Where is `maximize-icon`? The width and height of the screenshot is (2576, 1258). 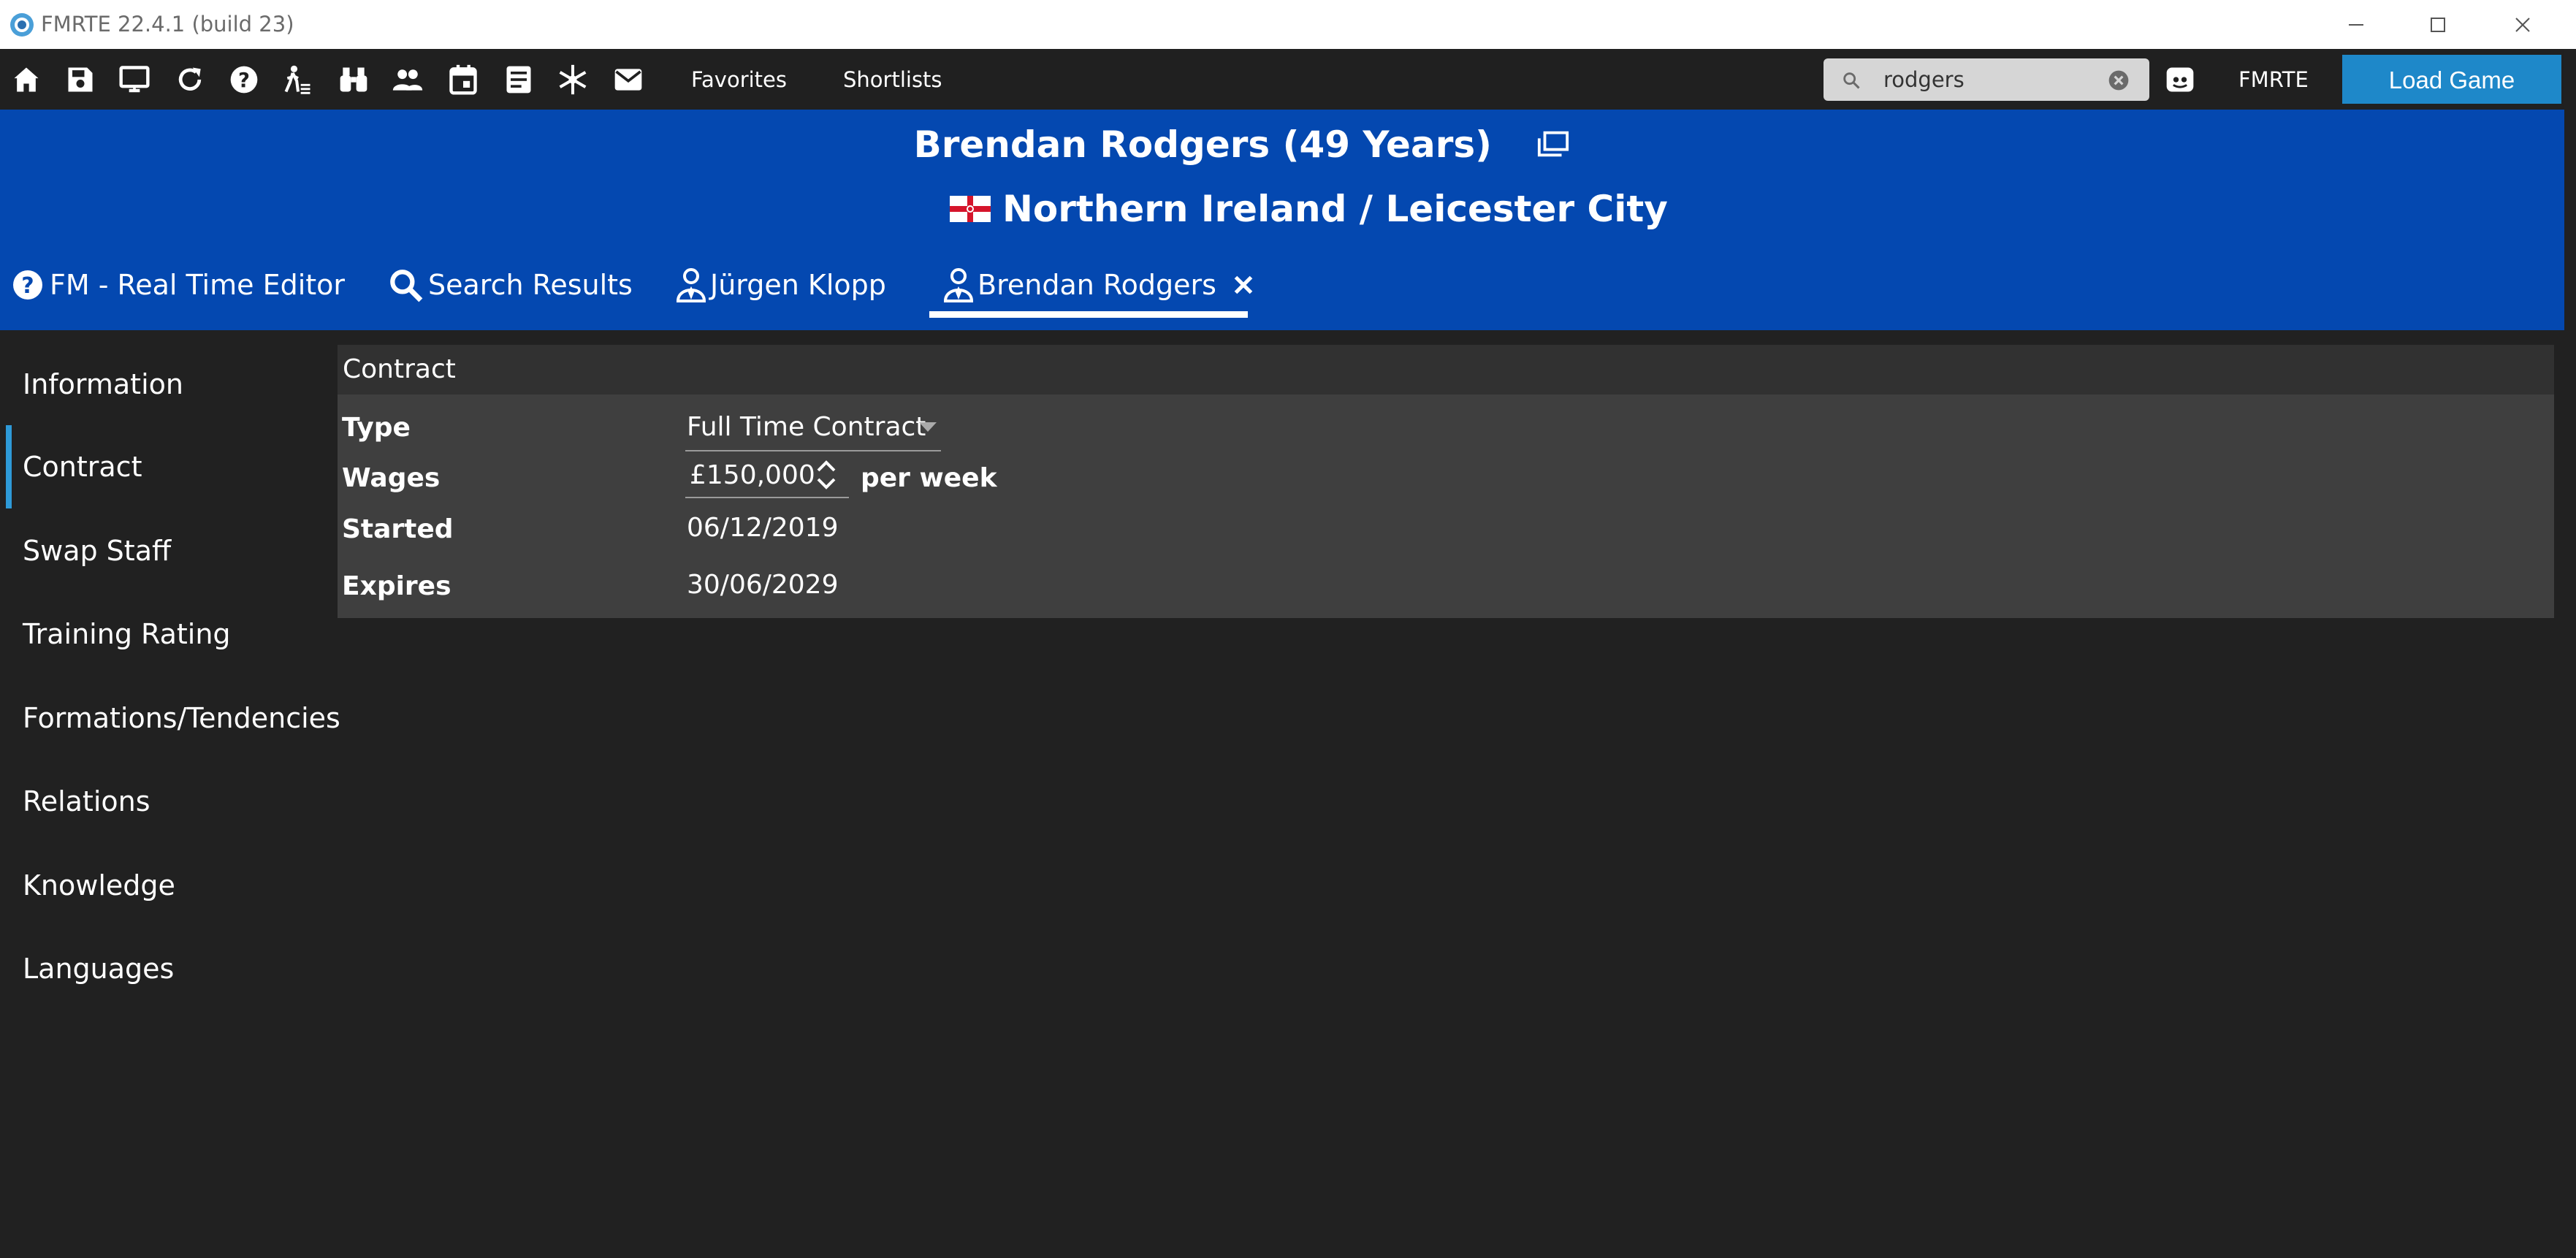 maximize-icon is located at coordinates (2438, 24).